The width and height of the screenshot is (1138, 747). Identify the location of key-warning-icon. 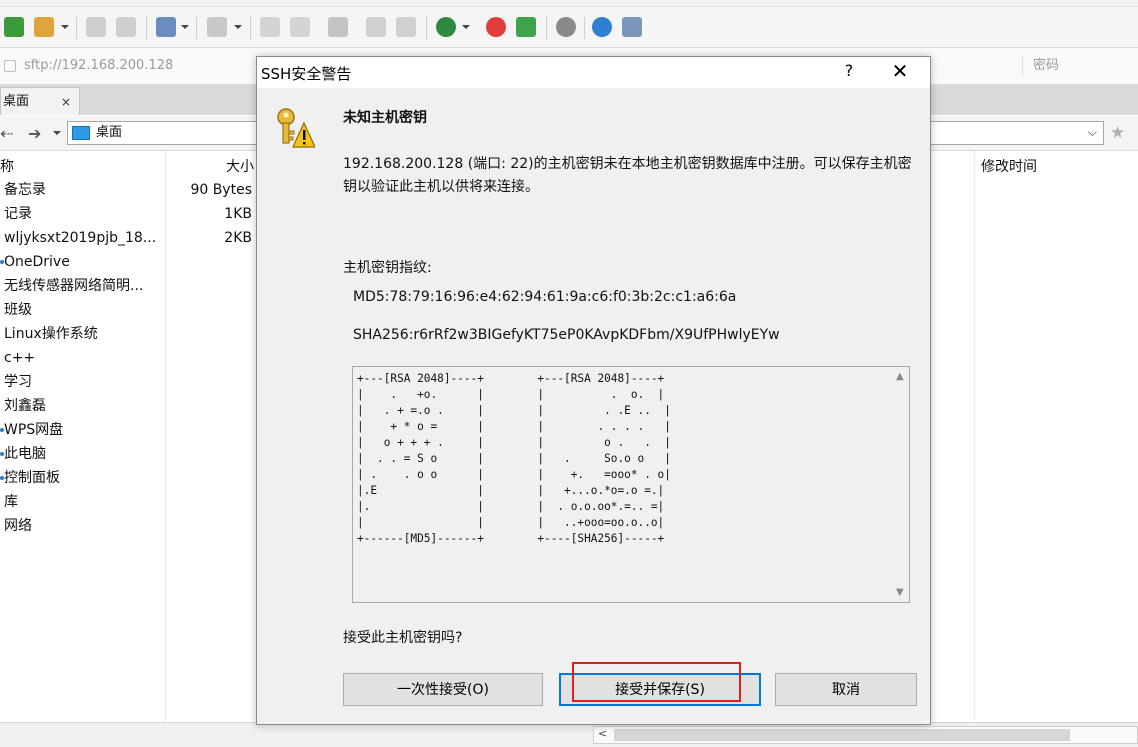
(296, 128).